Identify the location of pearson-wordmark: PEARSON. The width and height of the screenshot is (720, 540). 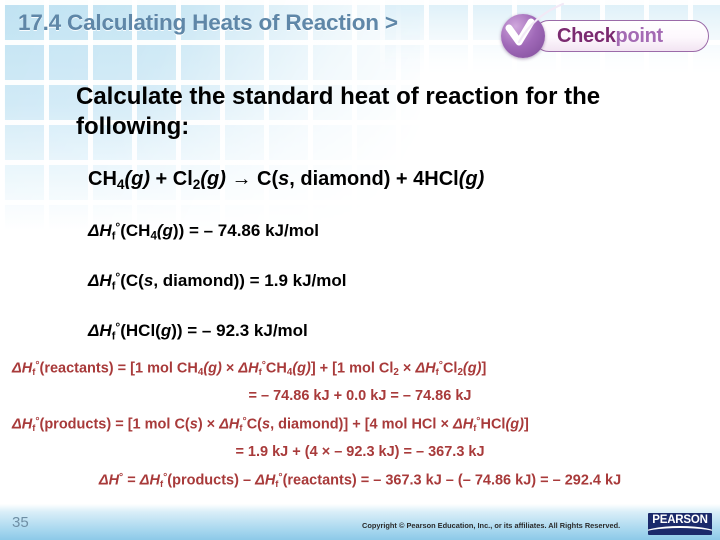
(680, 520).